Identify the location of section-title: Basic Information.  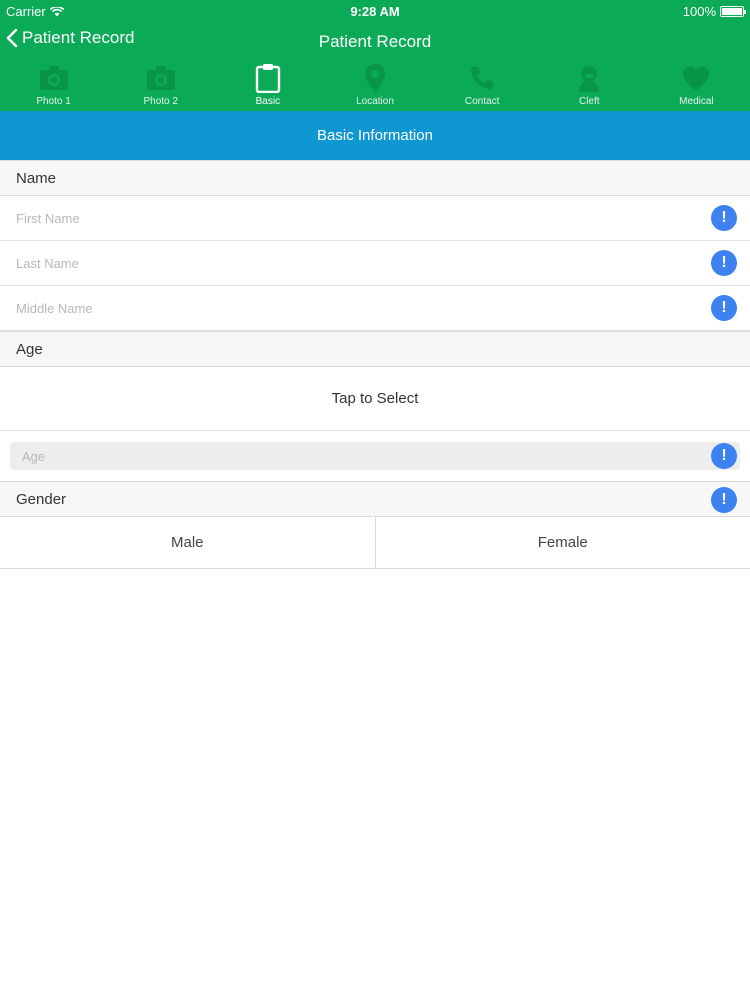
(375, 135).